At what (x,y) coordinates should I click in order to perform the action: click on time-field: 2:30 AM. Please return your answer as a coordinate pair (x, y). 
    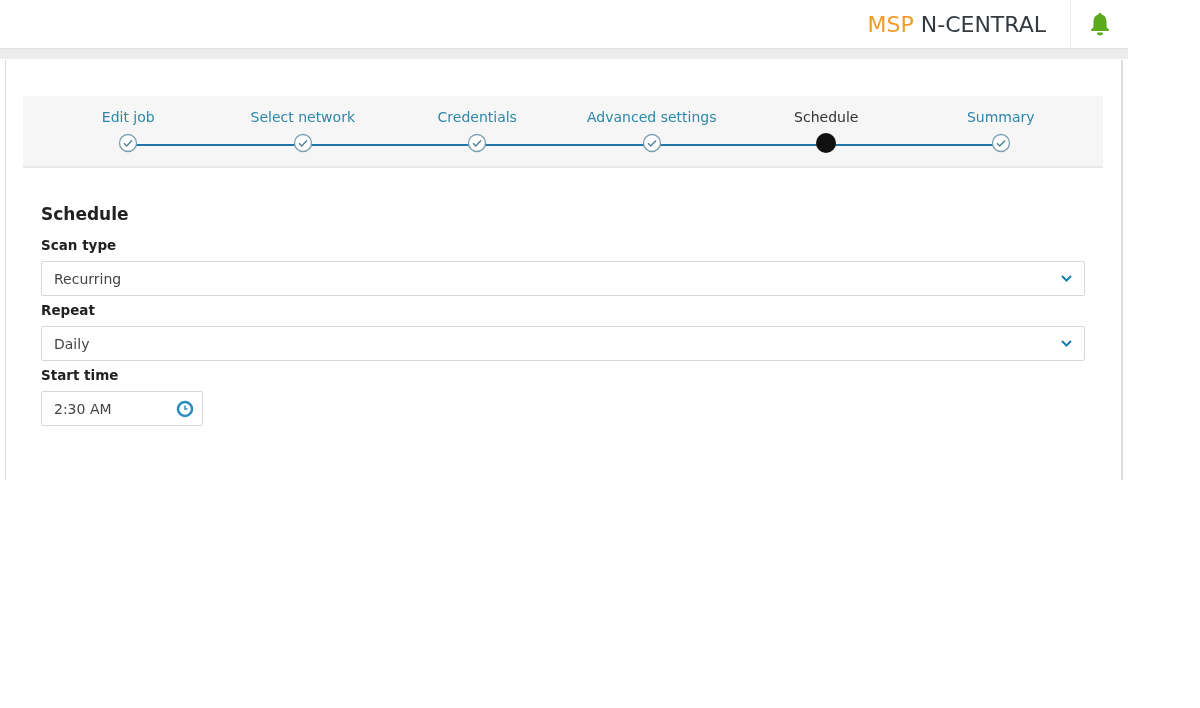
    Looking at the image, I should click on (122, 408).